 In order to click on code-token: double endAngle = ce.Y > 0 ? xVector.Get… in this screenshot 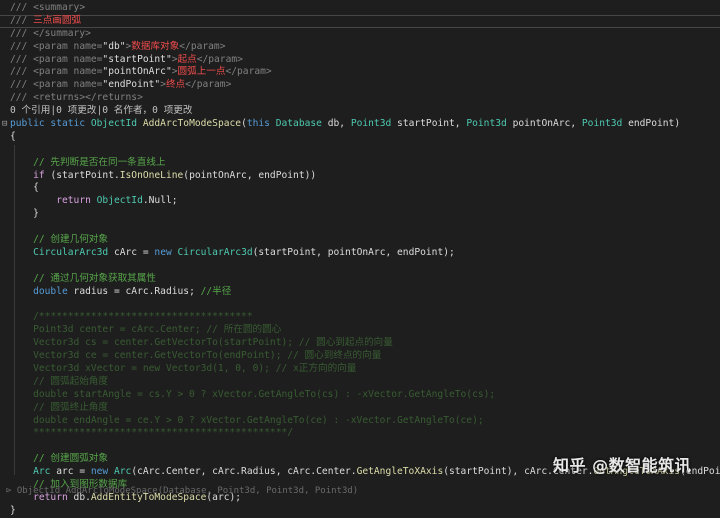, I will do `click(247, 420)`.